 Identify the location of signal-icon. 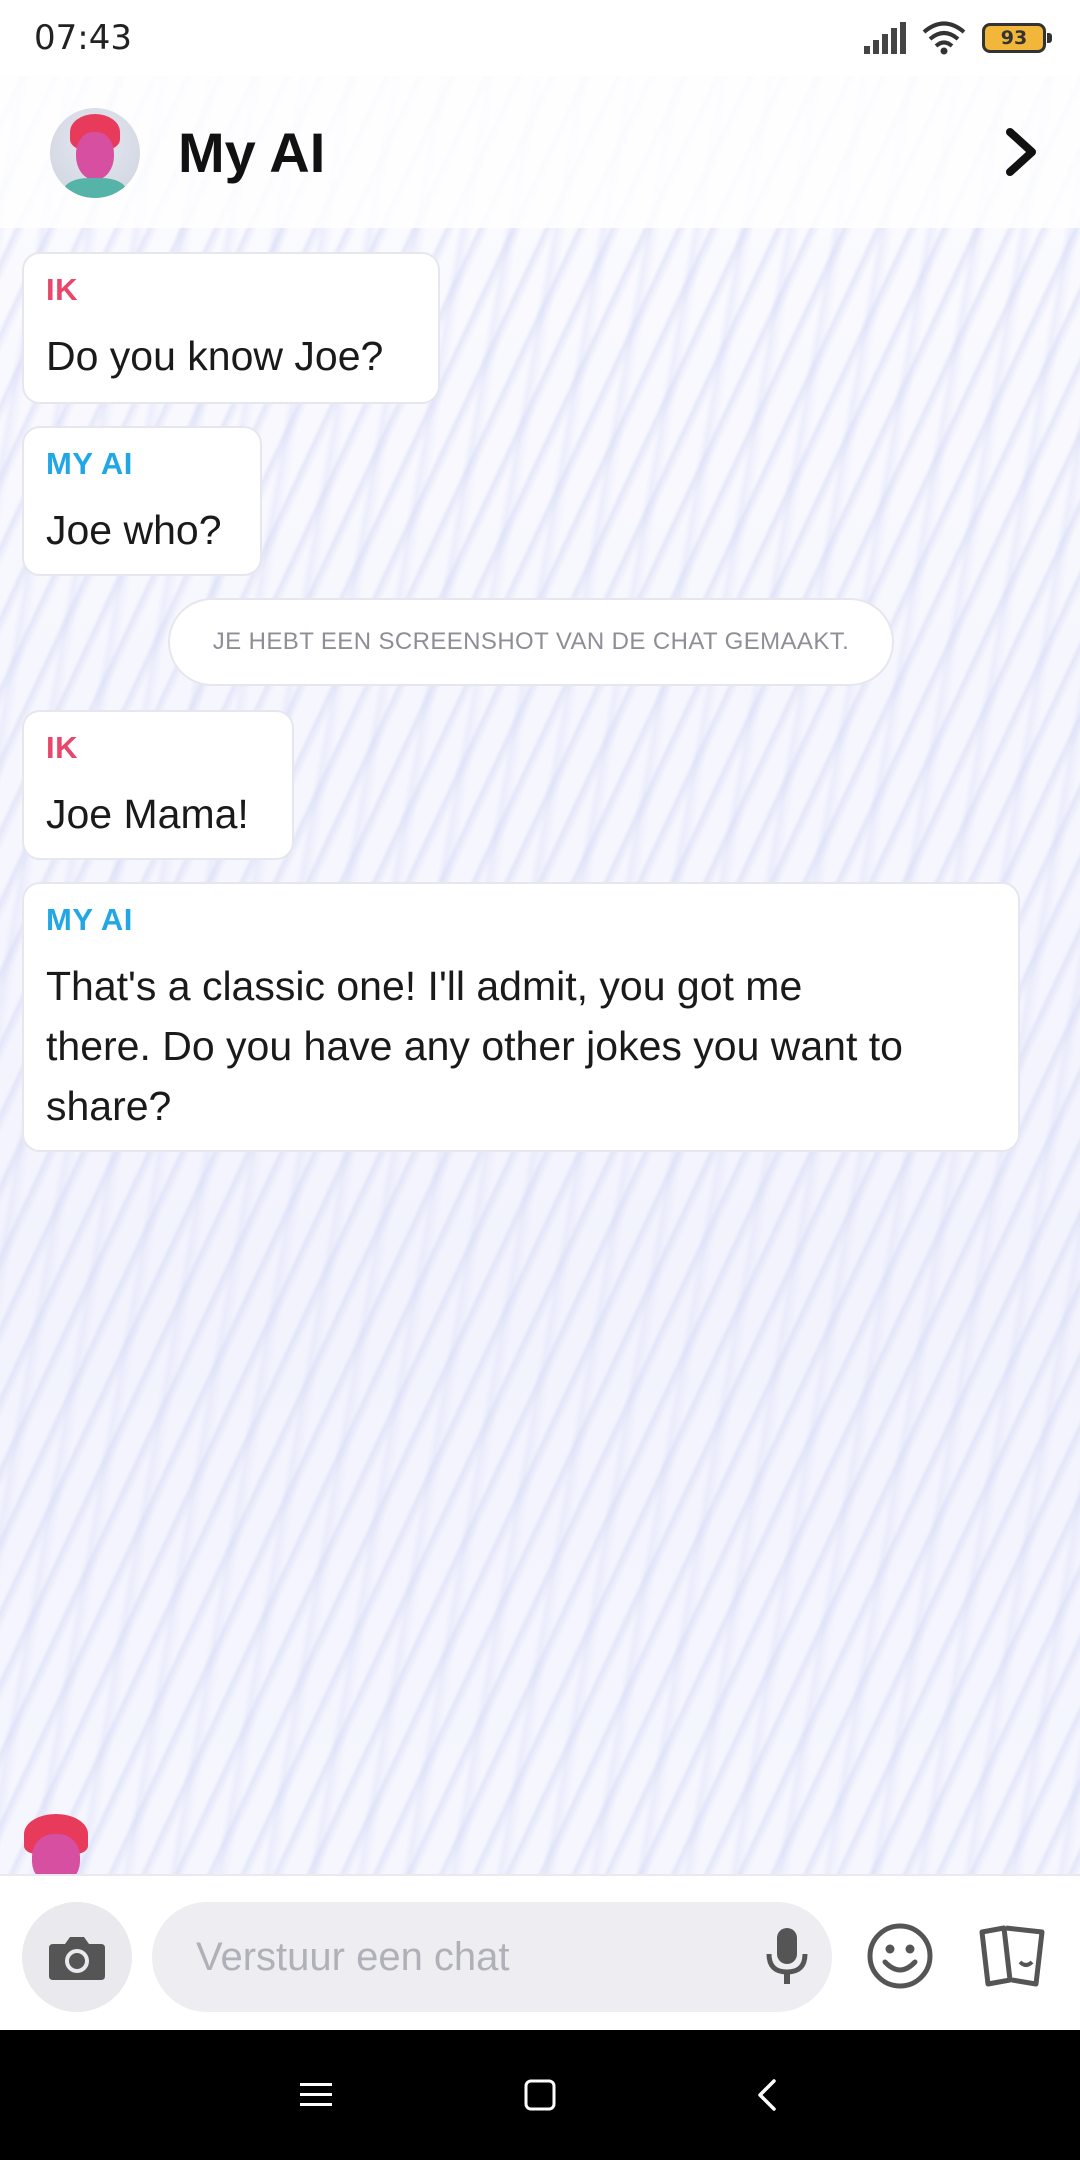
(885, 38).